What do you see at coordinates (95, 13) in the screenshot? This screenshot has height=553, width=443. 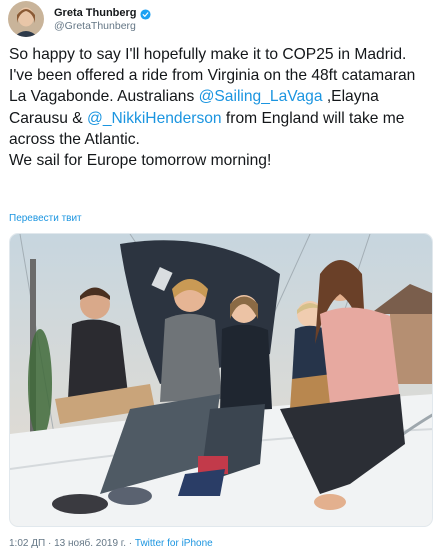 I see `display-name: Greta Thunberg` at bounding box center [95, 13].